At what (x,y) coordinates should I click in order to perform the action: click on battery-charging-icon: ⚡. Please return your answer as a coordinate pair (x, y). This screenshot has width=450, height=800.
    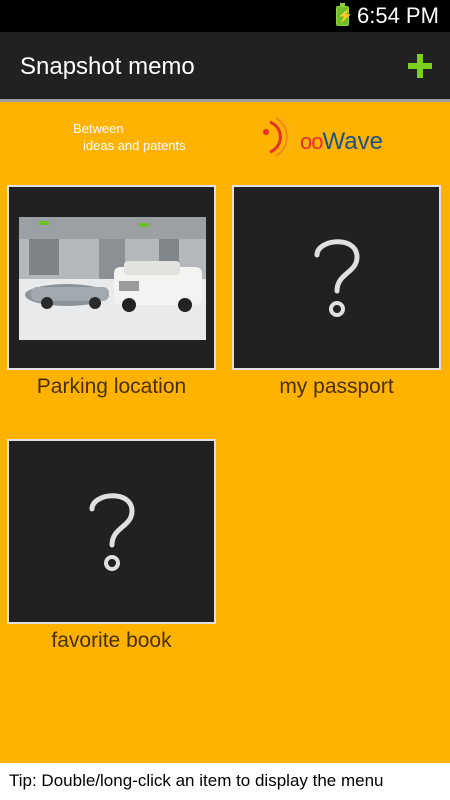
    Looking at the image, I should click on (344, 14).